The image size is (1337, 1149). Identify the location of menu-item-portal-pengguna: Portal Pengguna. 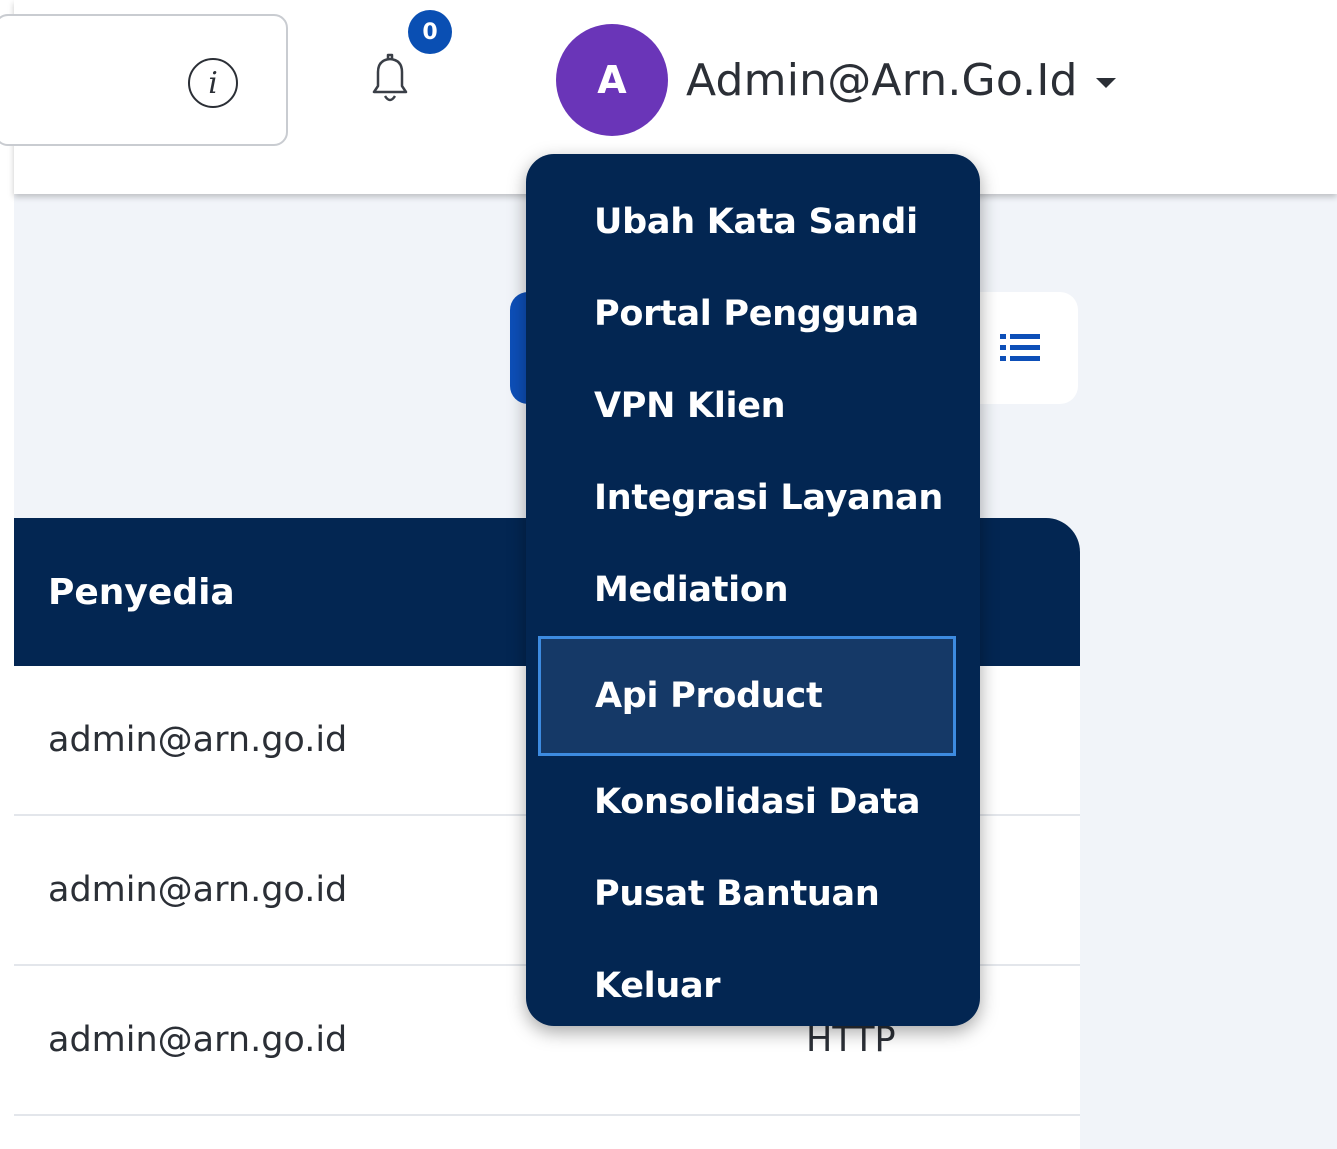
(753, 314).